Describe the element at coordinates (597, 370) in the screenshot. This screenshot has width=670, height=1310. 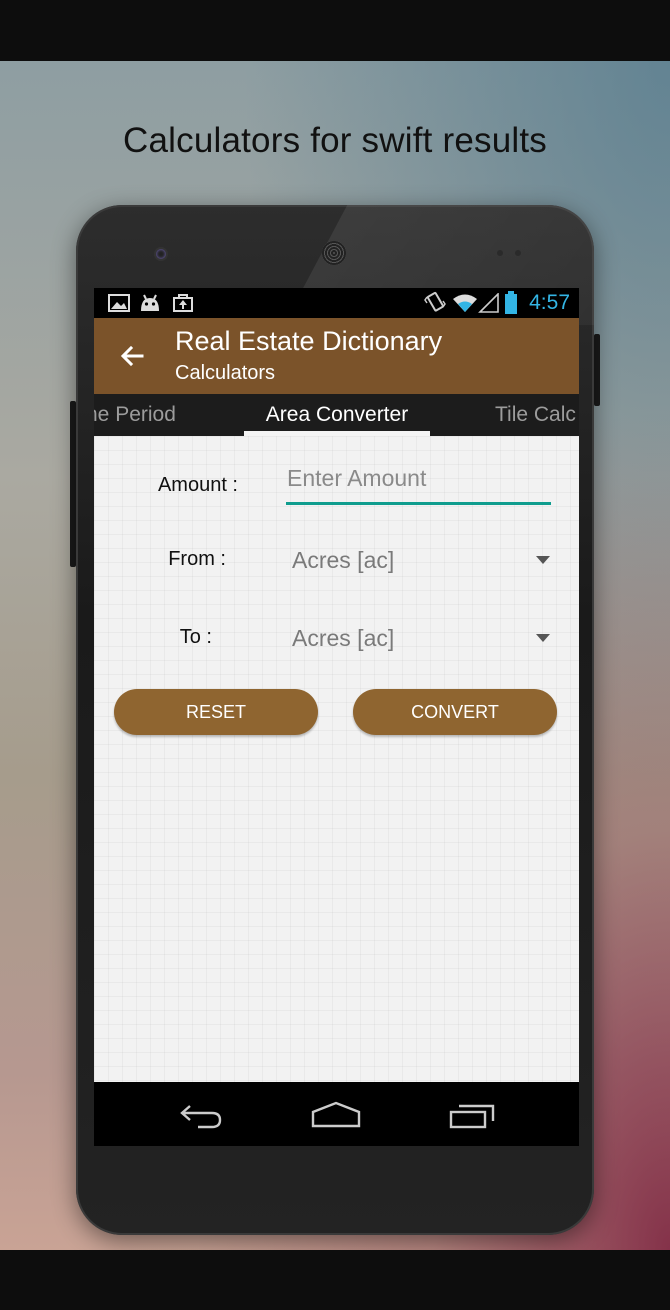
I see `power-button` at that location.